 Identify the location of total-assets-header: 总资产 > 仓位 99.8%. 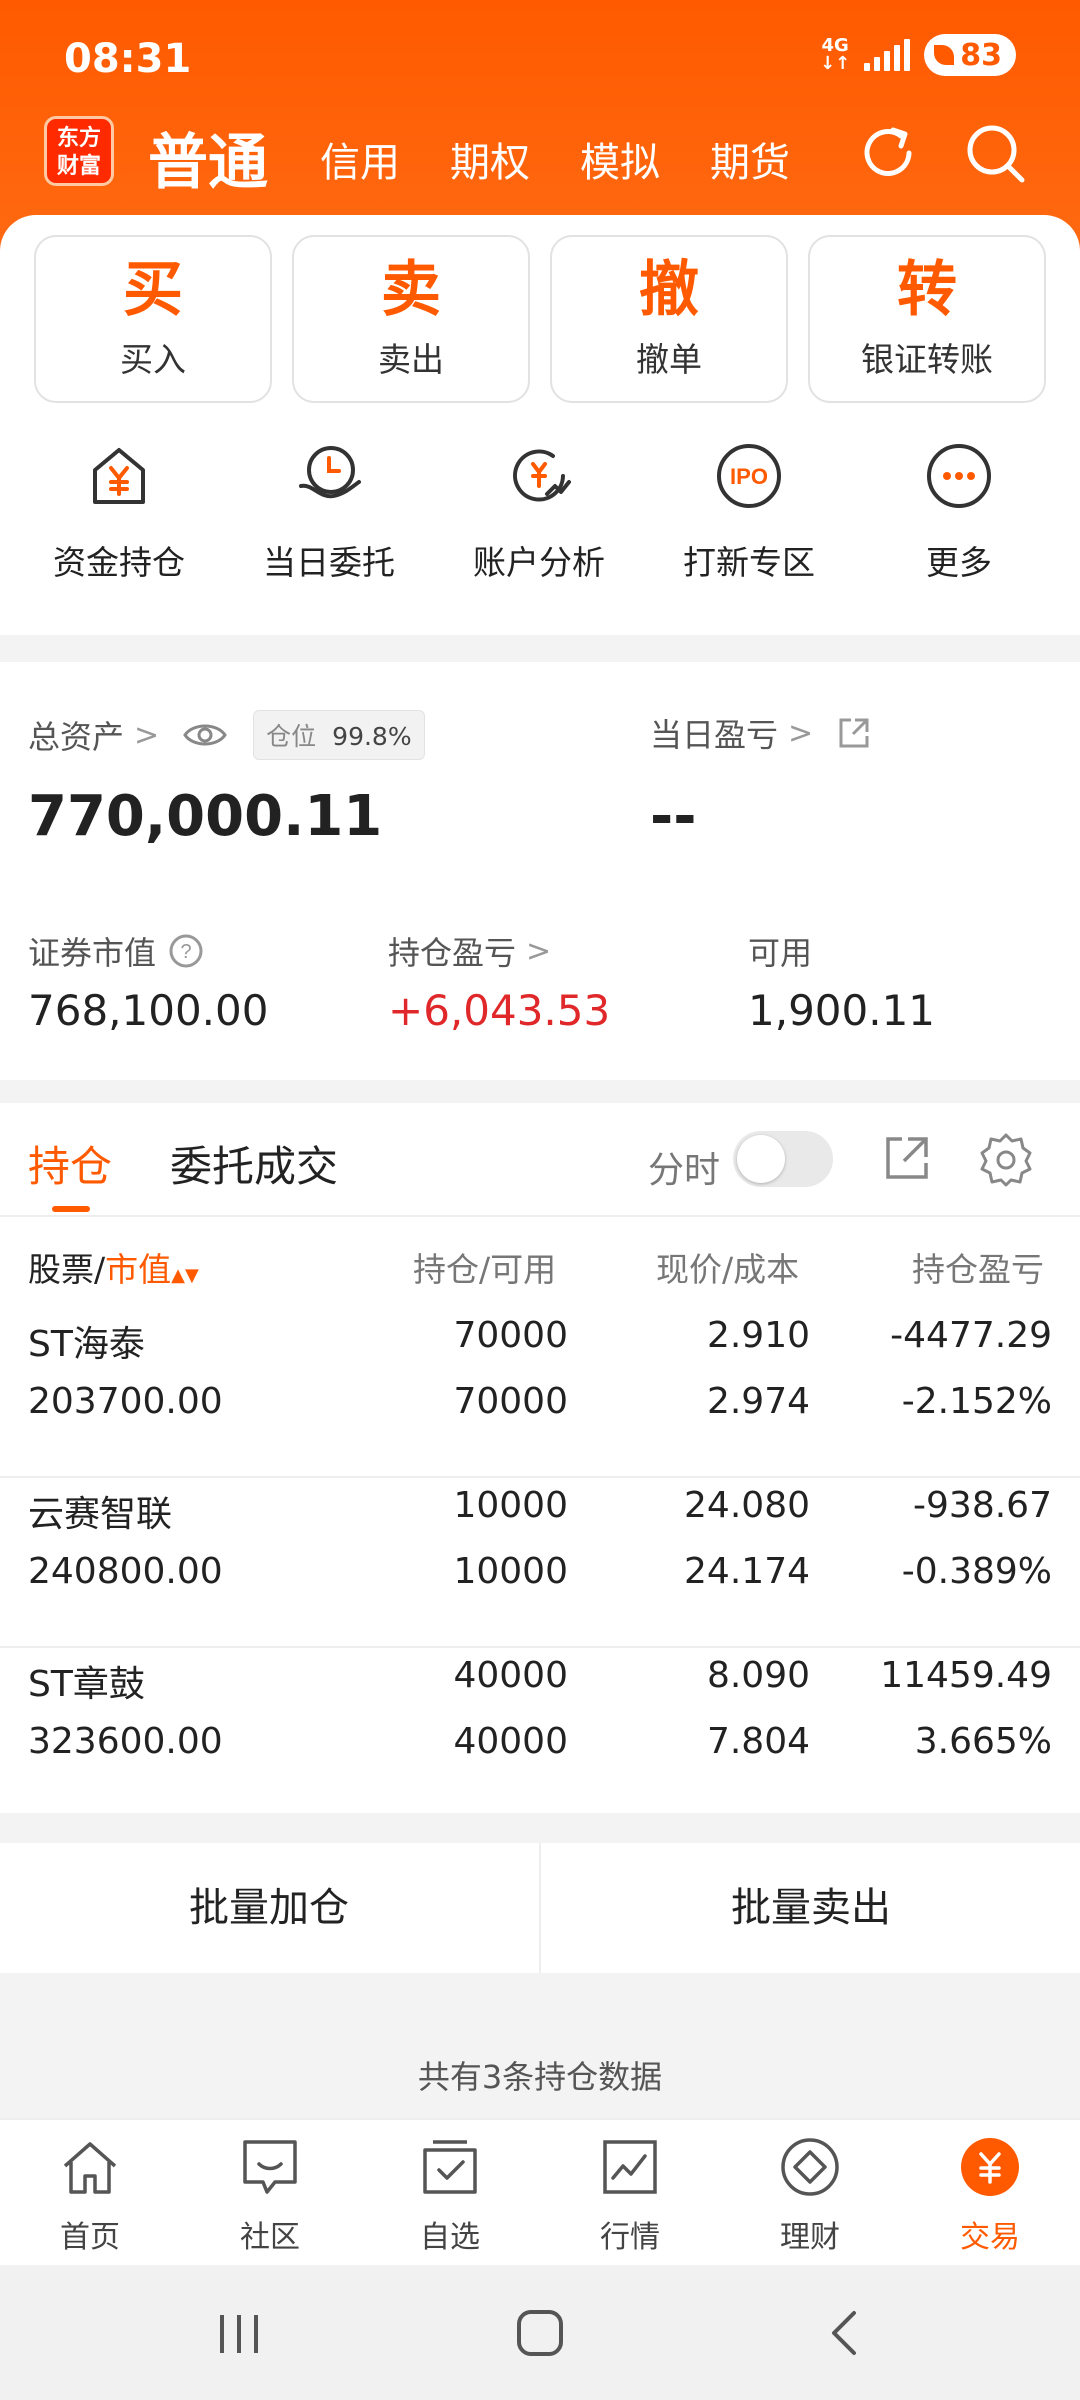
(226, 735).